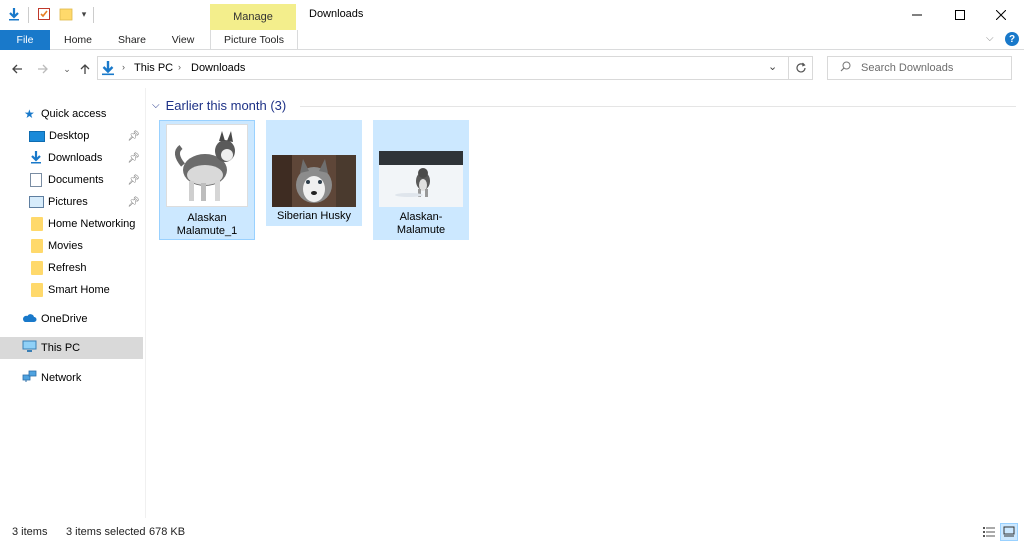  What do you see at coordinates (153, 68) in the screenshot?
I see `breadcrumb-this-pc: This PC` at bounding box center [153, 68].